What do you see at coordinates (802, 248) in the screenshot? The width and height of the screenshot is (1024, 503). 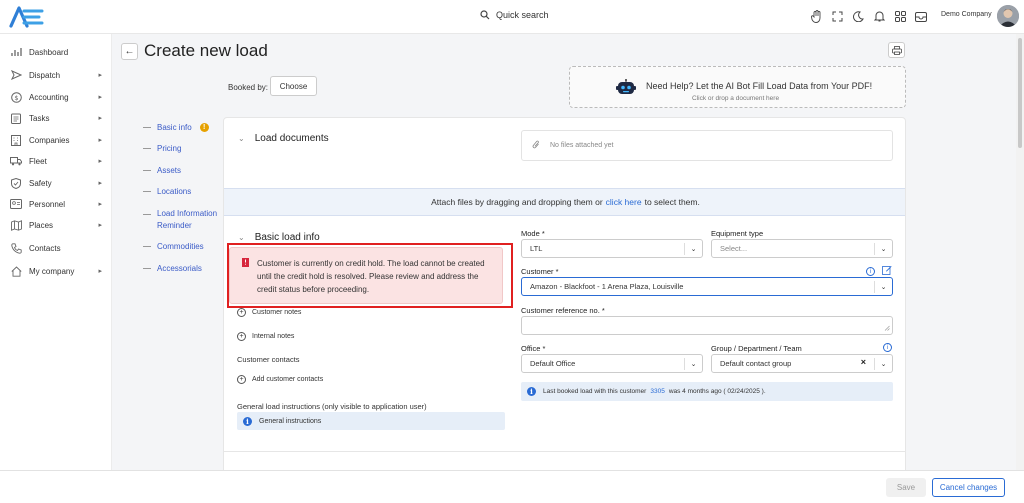 I see `equipment-type-select: Select... ⌄` at bounding box center [802, 248].